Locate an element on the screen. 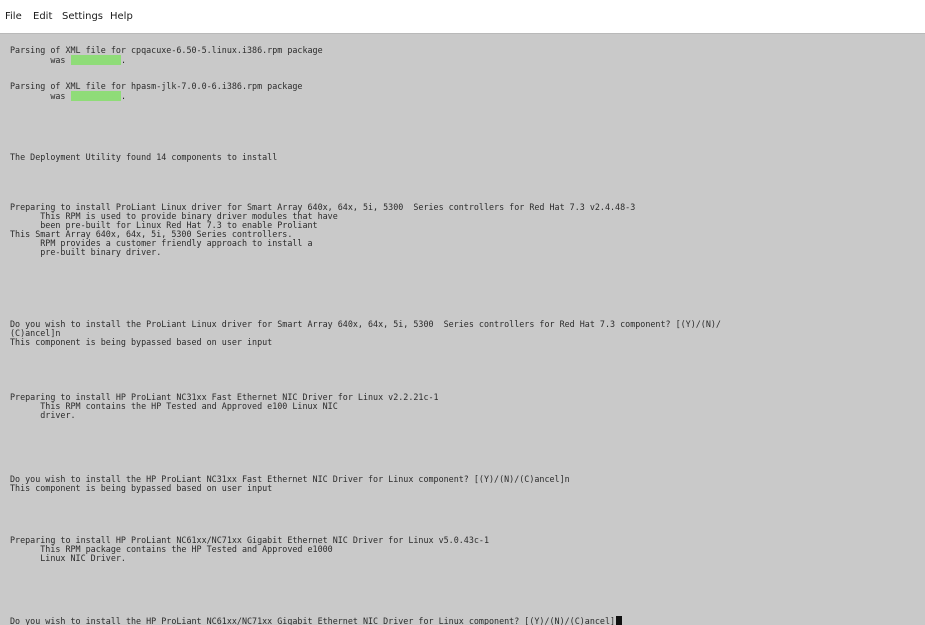 The image size is (925, 625). menu-help: Help is located at coordinates (121, 17).